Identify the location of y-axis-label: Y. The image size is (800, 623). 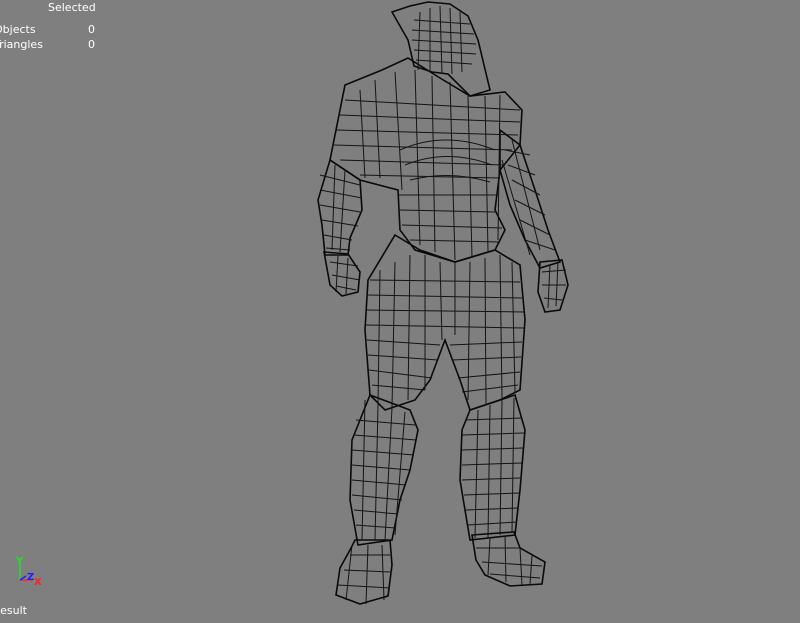
(19, 561).